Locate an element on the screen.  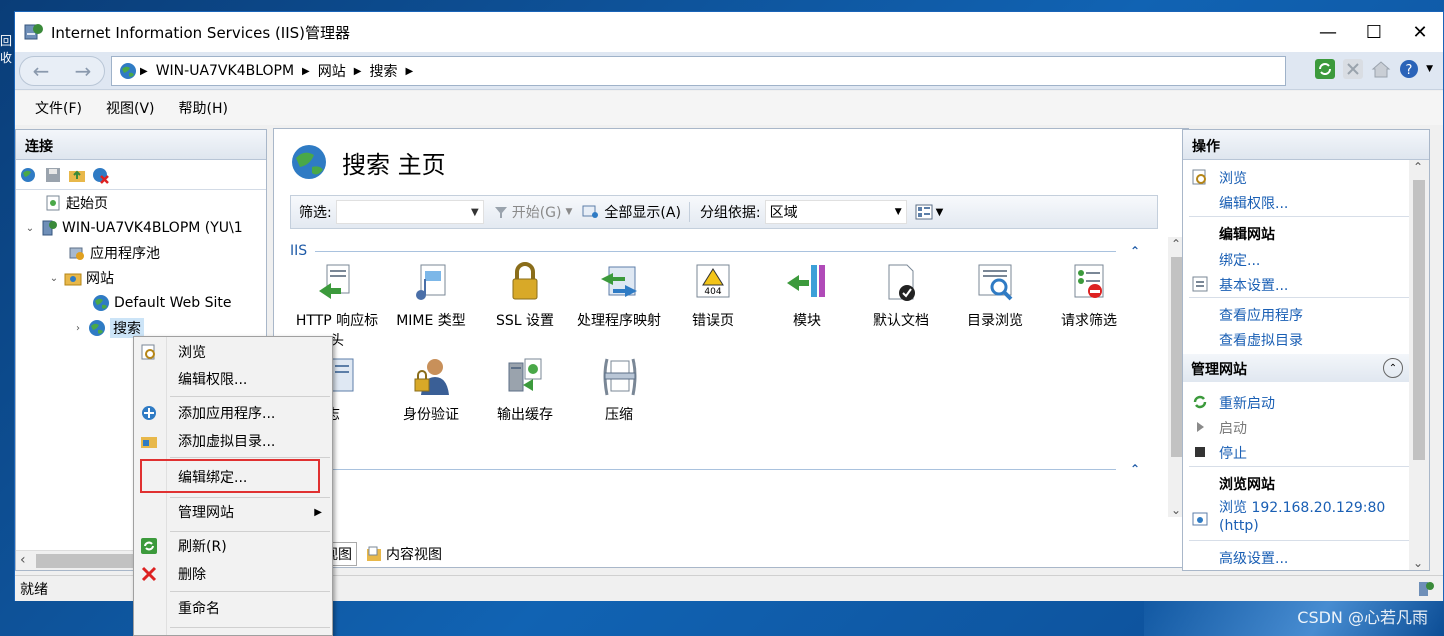
feature-output-caching: 输出缓存 is located at coordinates (525, 390).